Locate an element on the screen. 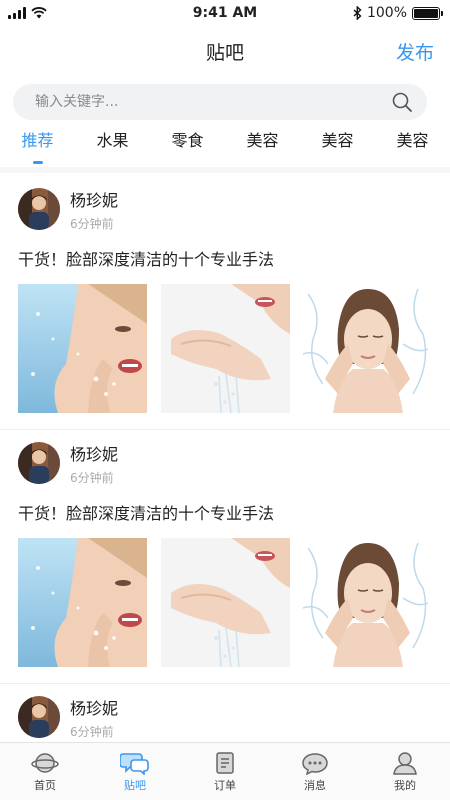 The height and width of the screenshot is (800, 450). status-right: 100% is located at coordinates (398, 13).